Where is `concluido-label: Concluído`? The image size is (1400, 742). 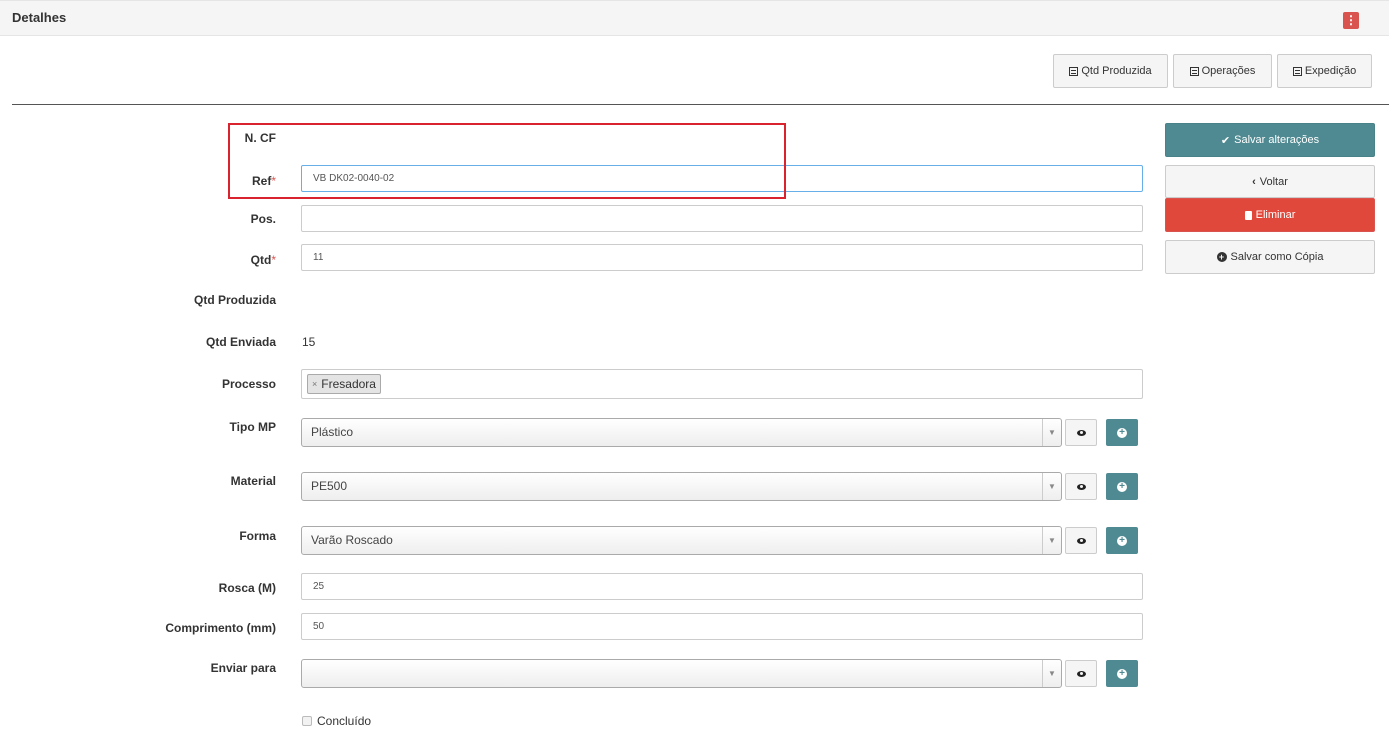
concluido-label: Concluído is located at coordinates (344, 721).